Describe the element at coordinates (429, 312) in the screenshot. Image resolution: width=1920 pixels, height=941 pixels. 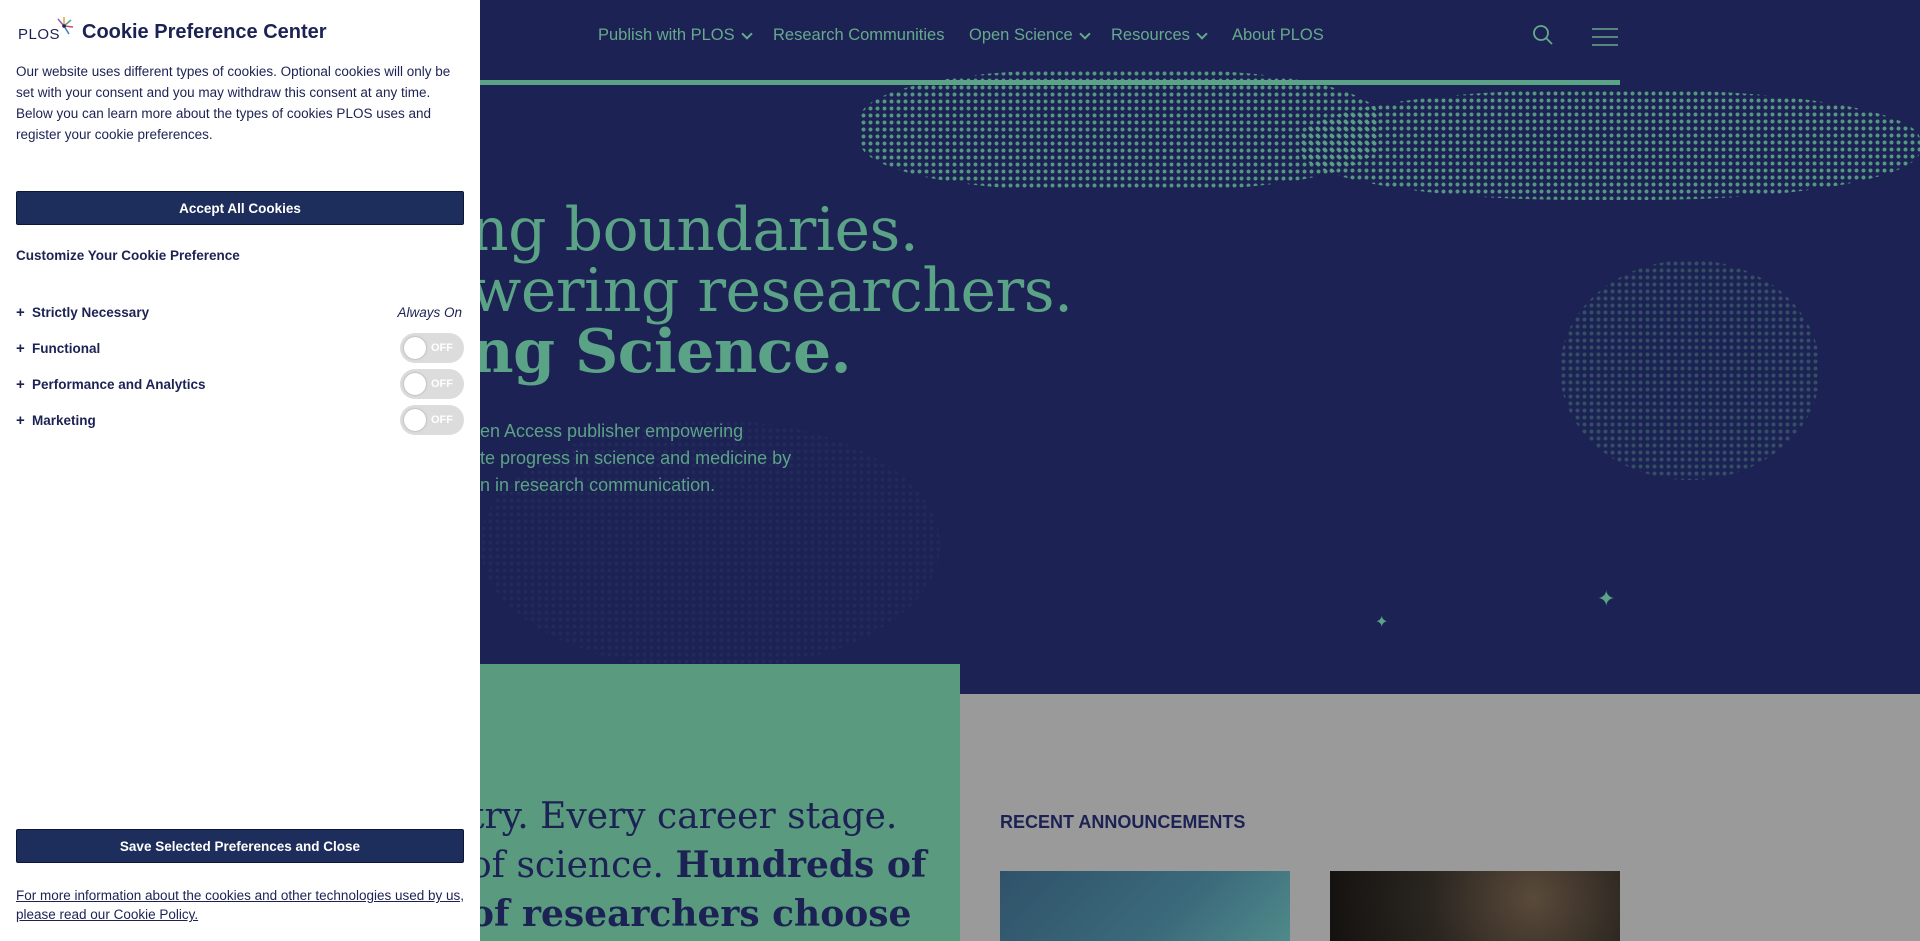
I see `always-on-label: Always On` at that location.